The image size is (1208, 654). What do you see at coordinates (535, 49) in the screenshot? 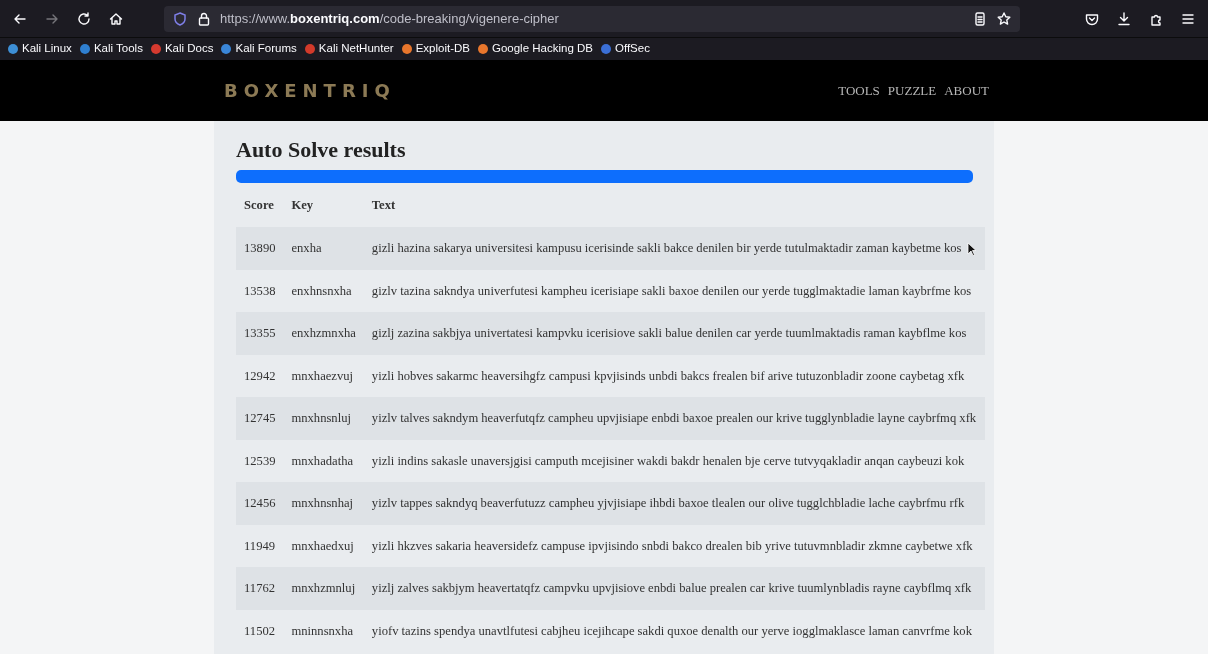
I see `bookmark-link: Google Hacking DB` at bounding box center [535, 49].